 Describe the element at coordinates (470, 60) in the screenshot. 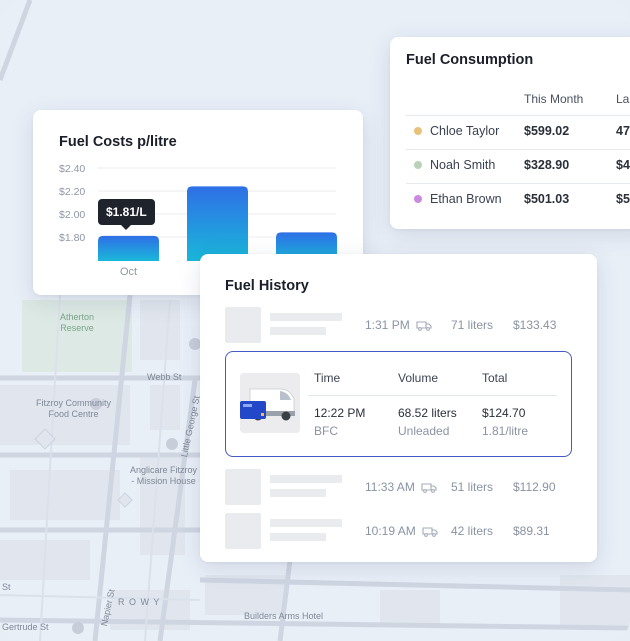

I see `fuel-consumption-title: Fuel Consumption` at that location.